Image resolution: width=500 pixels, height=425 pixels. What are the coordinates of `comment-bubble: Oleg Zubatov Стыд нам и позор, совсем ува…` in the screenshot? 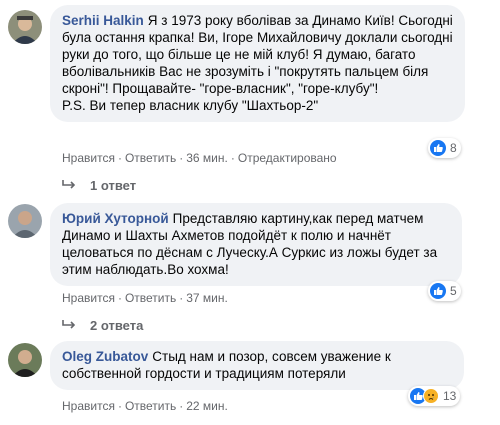 It's located at (257, 365).